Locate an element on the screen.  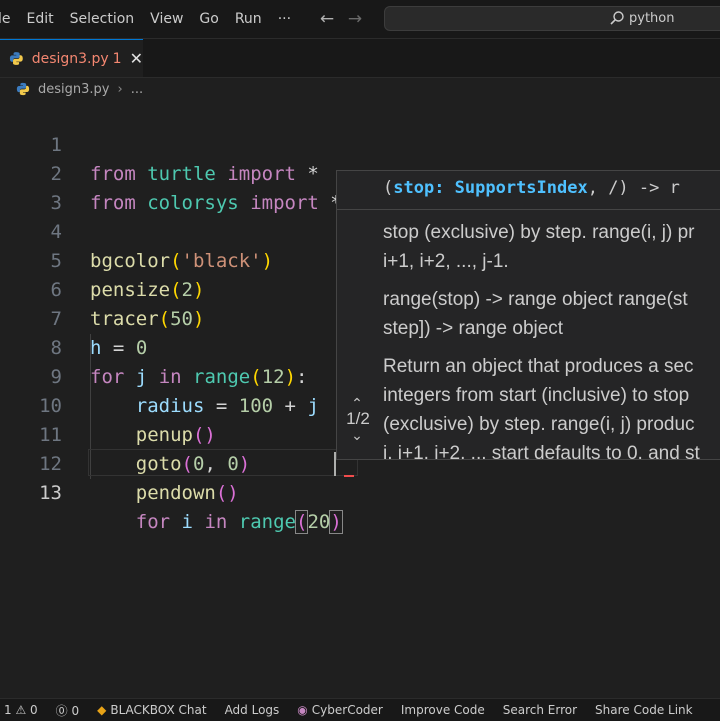
close-icon: ✕ is located at coordinates (136, 58).